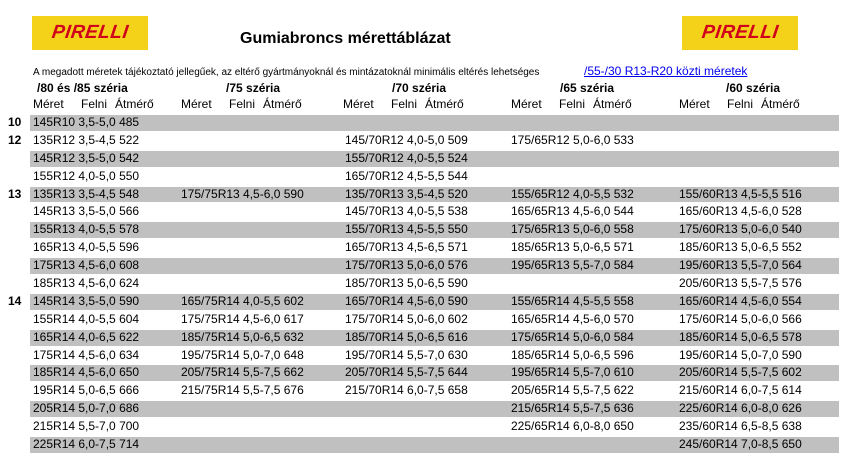 This screenshot has width=860, height=454. I want to click on tire-size-cell: 225/65R14 6,0-8,0 650, so click(572, 426).